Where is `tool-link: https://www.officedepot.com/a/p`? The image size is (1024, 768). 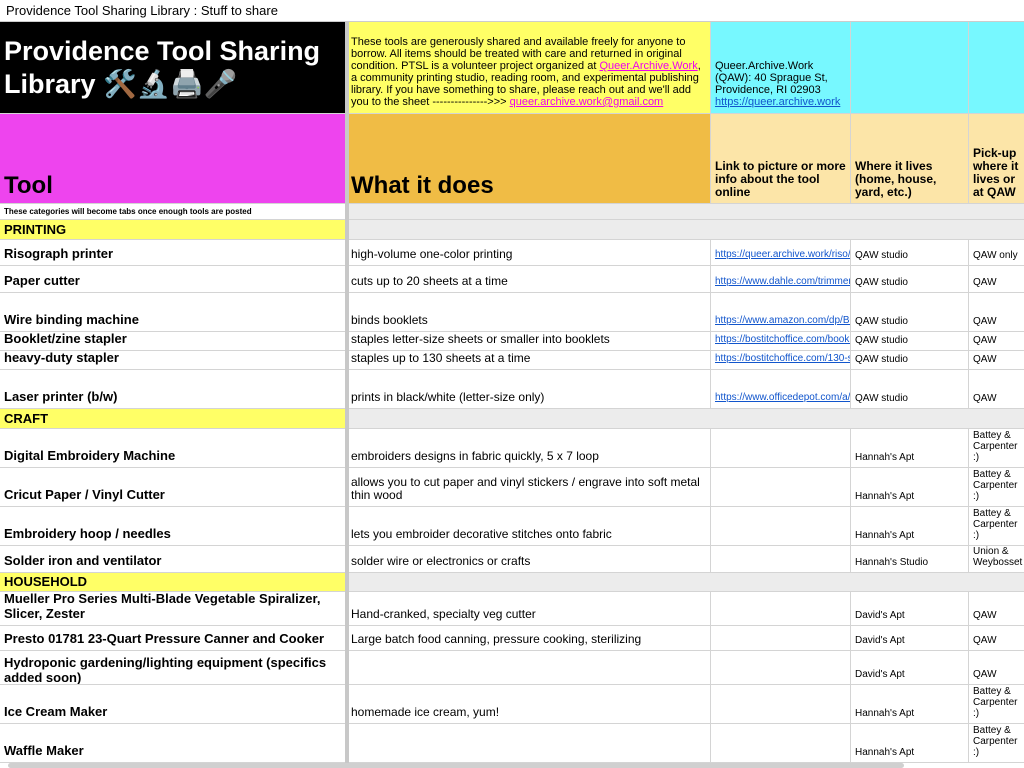
tool-link: https://www.officedepot.com/a/p is located at coordinates (782, 398).